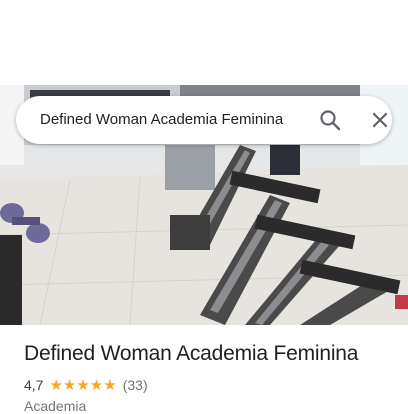  I want to click on place-title: Defined Woman Academia Feminina, so click(191, 354).